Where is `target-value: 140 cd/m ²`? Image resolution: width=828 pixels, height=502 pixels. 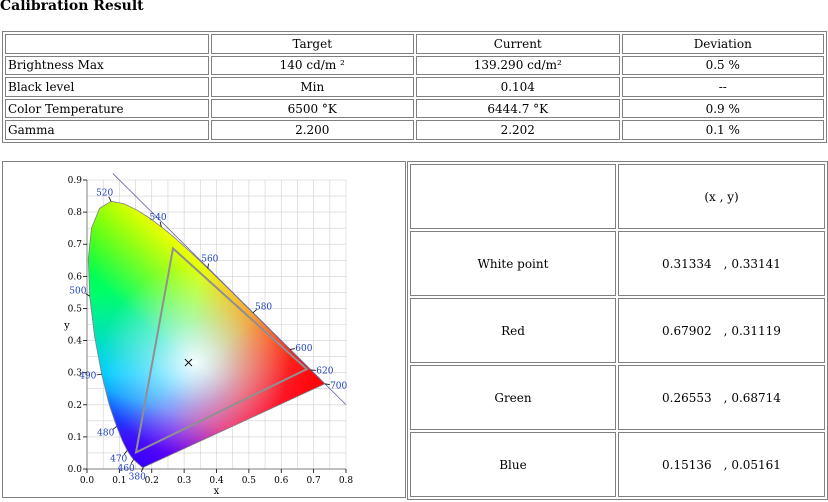
target-value: 140 cd/m ² is located at coordinates (312, 65).